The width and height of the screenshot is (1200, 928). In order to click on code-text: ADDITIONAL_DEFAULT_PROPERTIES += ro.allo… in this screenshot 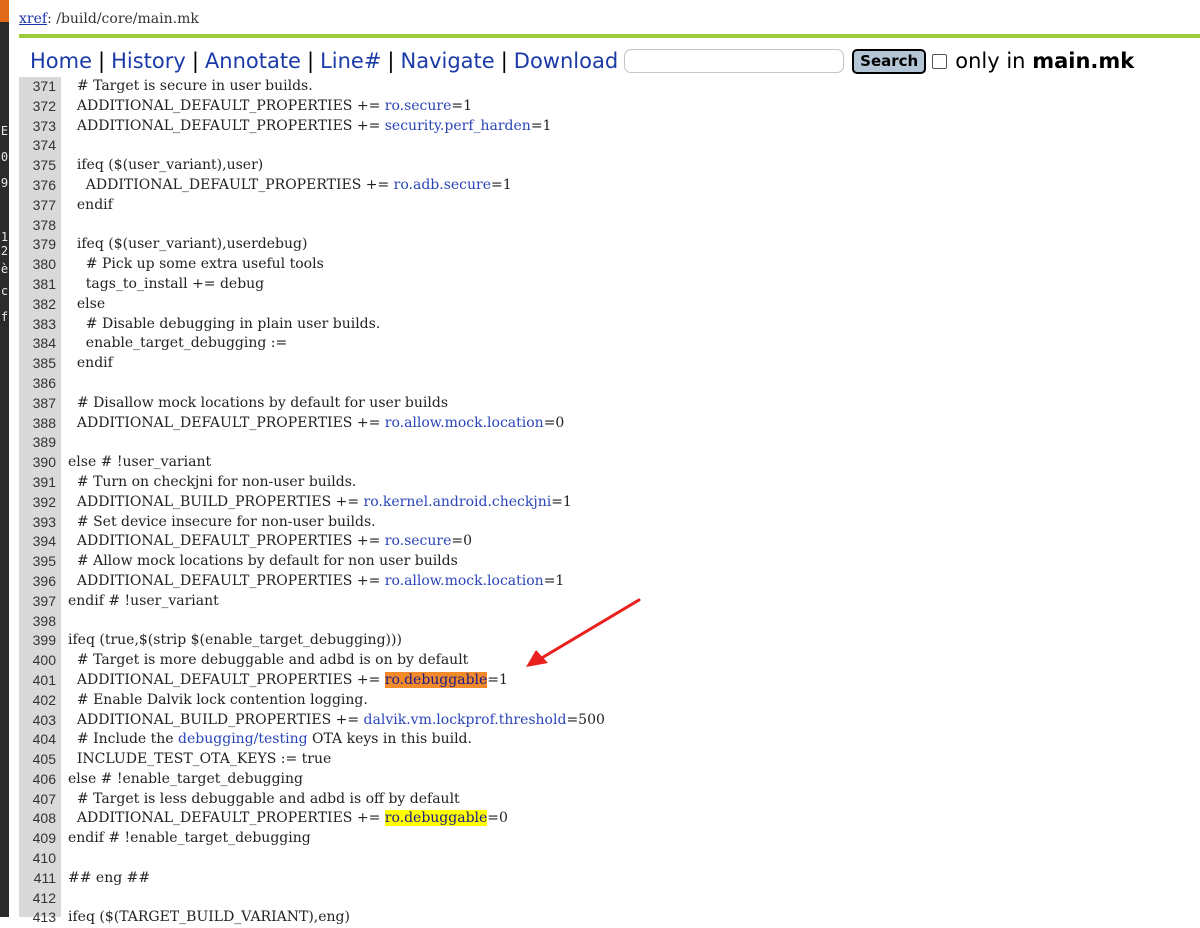, I will do `click(316, 582)`.